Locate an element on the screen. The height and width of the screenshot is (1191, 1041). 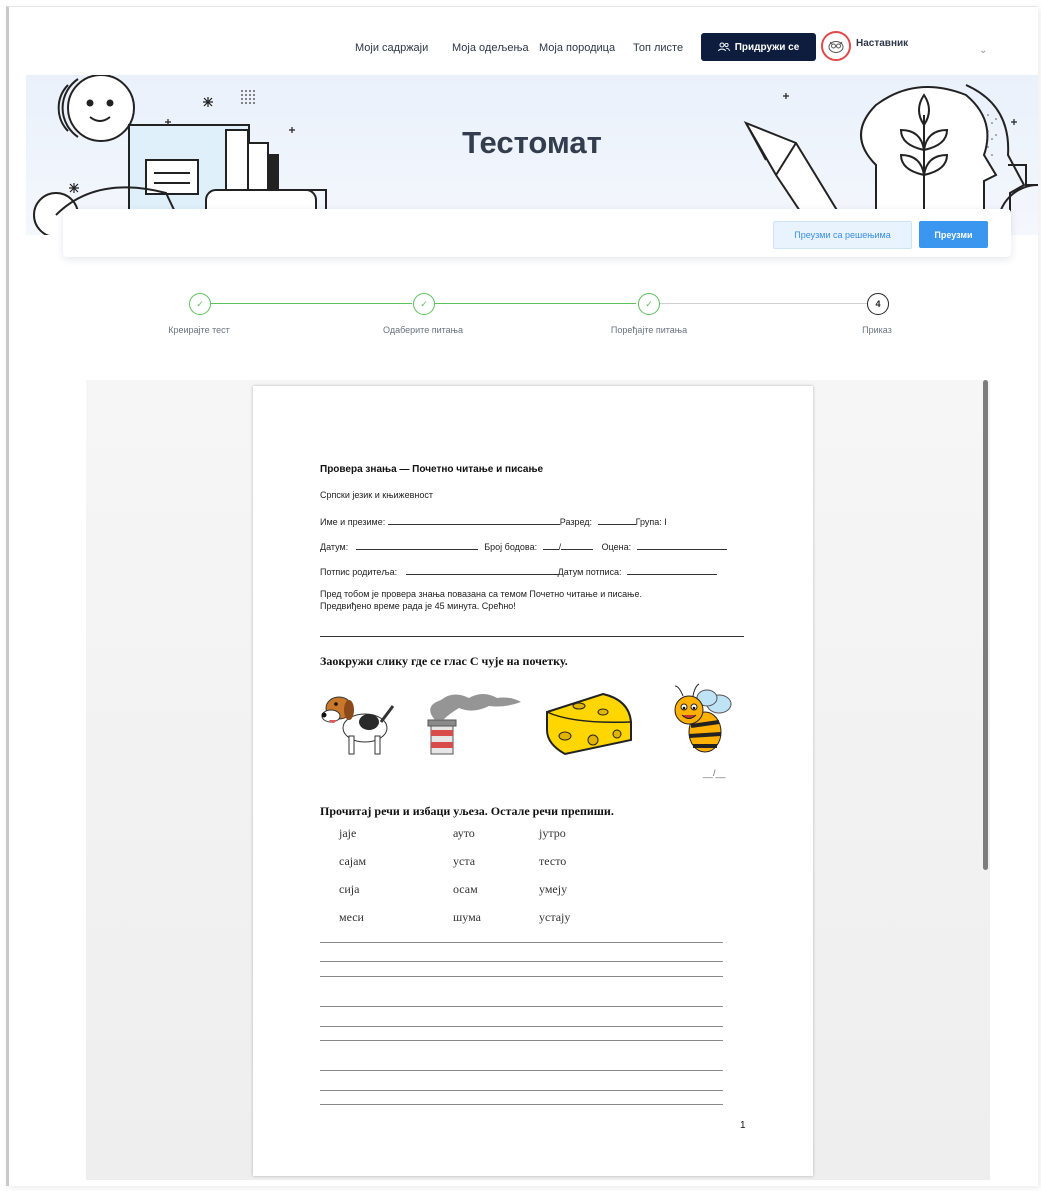
word-cell: ауто is located at coordinates (464, 833).